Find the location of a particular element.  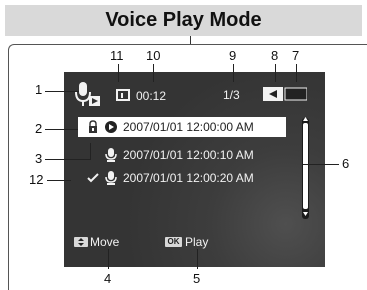

callout-12: 12 is located at coordinates (36, 179).